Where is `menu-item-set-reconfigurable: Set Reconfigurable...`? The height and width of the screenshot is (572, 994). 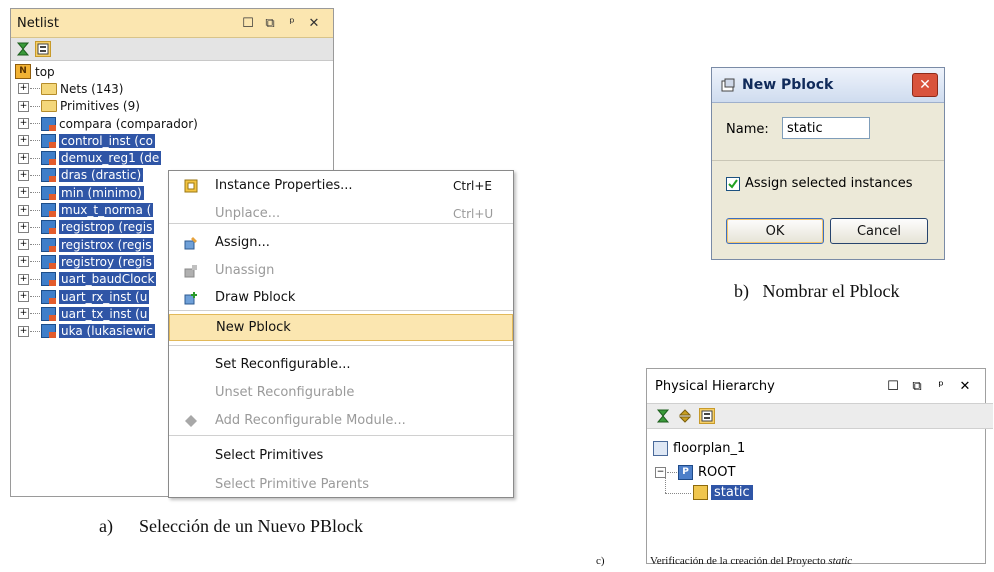 menu-item-set-reconfigurable: Set Reconfigurable... is located at coordinates (341, 364).